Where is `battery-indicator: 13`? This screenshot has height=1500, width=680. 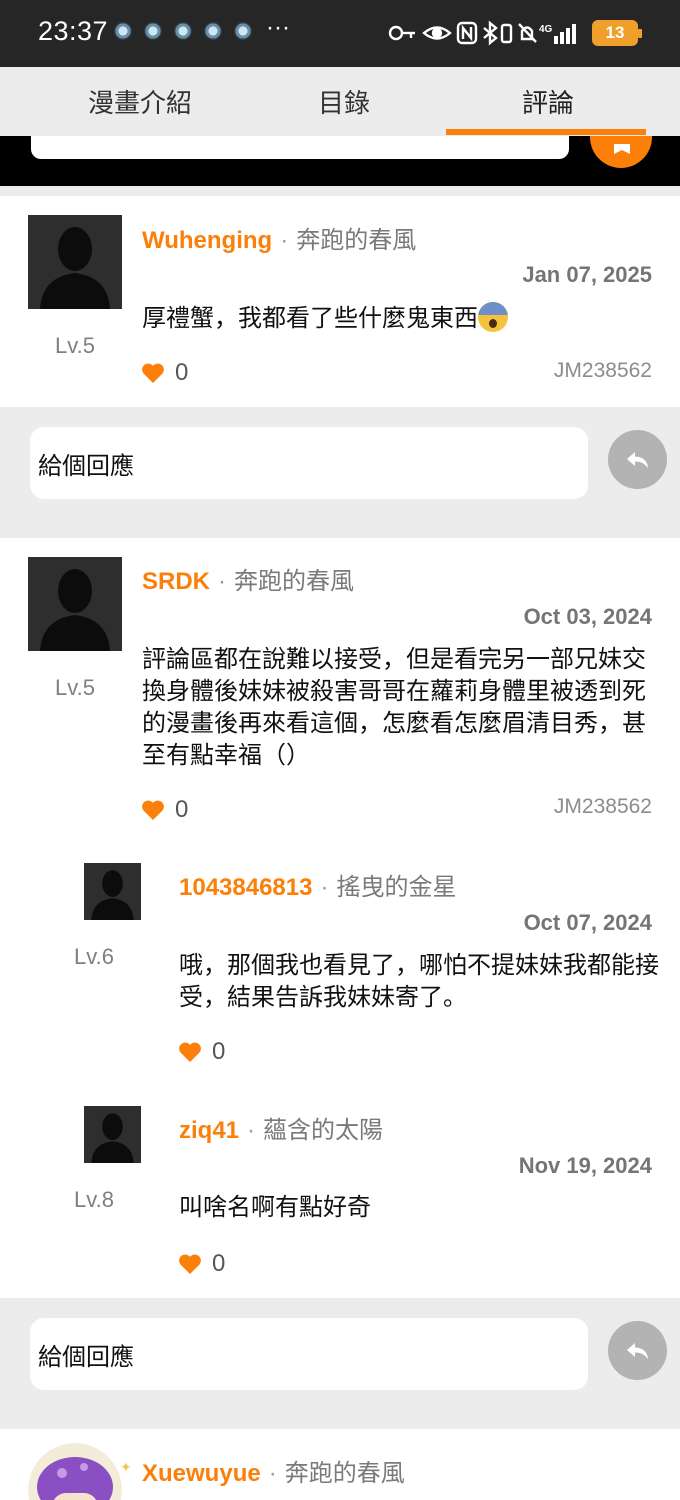 battery-indicator: 13 is located at coordinates (617, 33).